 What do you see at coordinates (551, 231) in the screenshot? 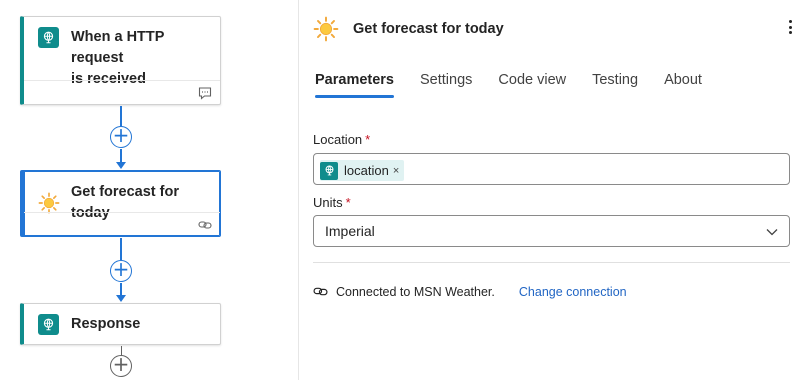
I see `units-dropdown: Imperial` at bounding box center [551, 231].